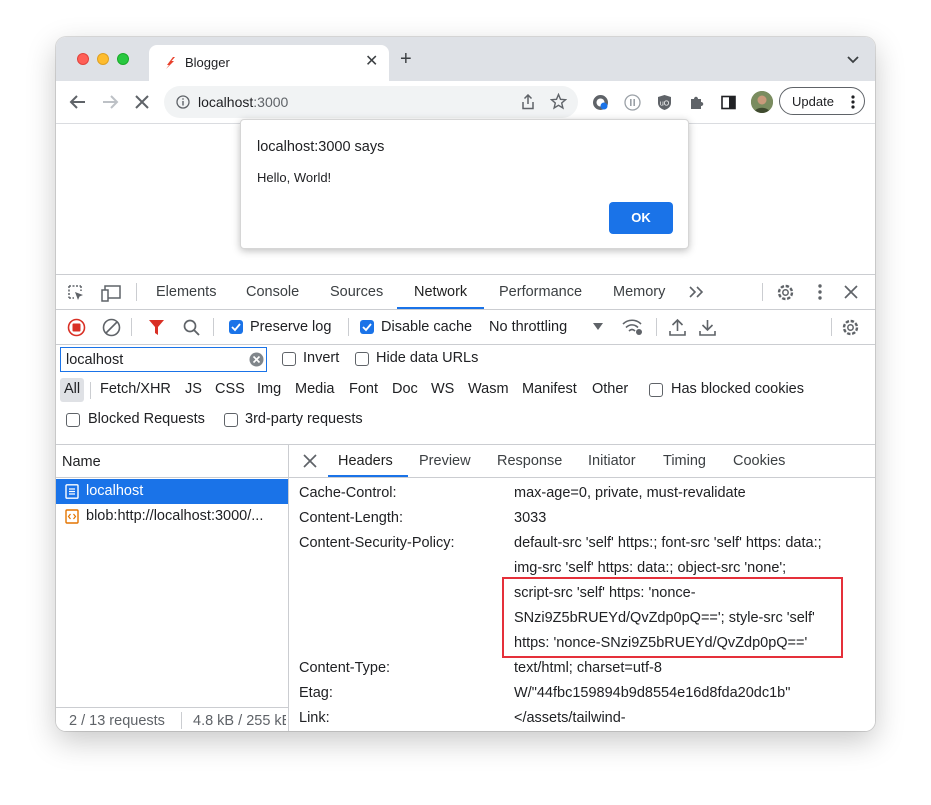 This screenshot has height=805, width=931. Describe the element at coordinates (315, 389) in the screenshot. I see `type-filter-media: Media` at that location.